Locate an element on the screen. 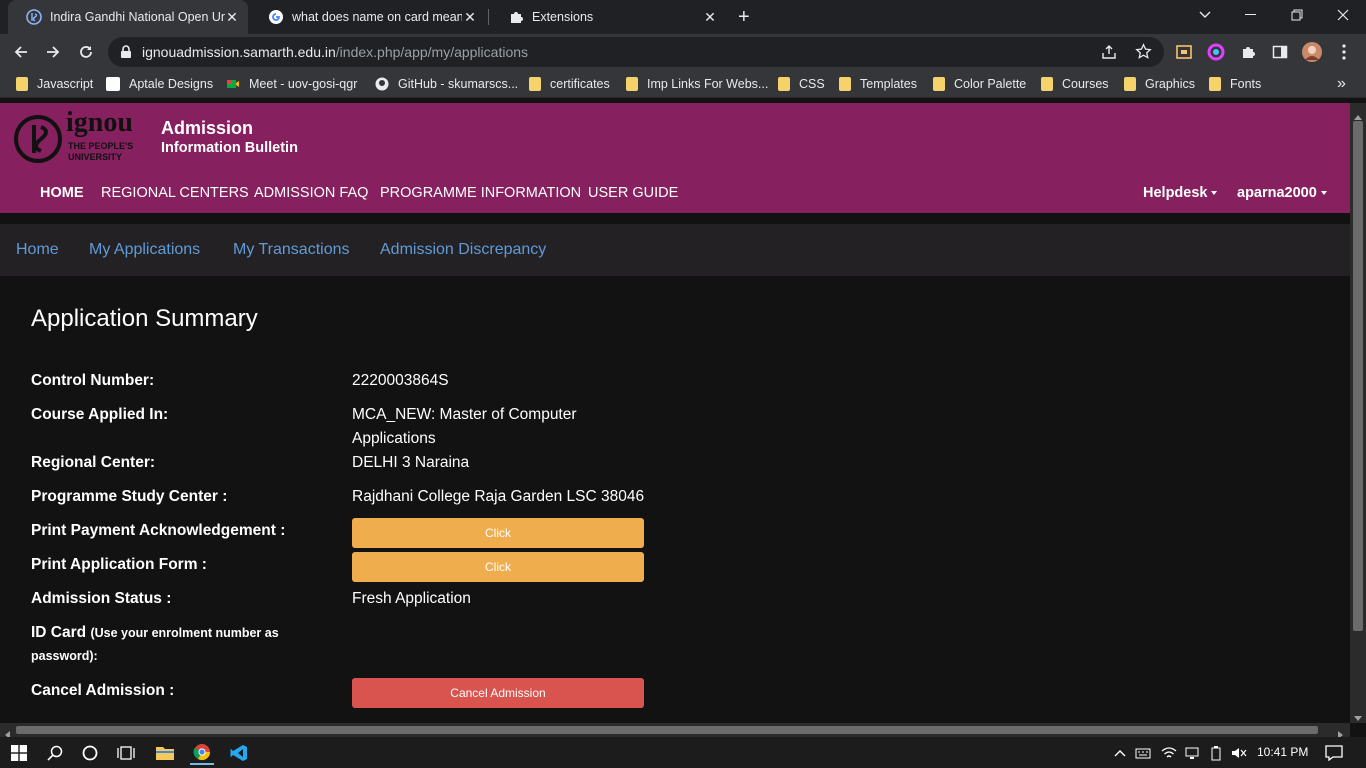  forward-arrow-icon is located at coordinates (53, 52).